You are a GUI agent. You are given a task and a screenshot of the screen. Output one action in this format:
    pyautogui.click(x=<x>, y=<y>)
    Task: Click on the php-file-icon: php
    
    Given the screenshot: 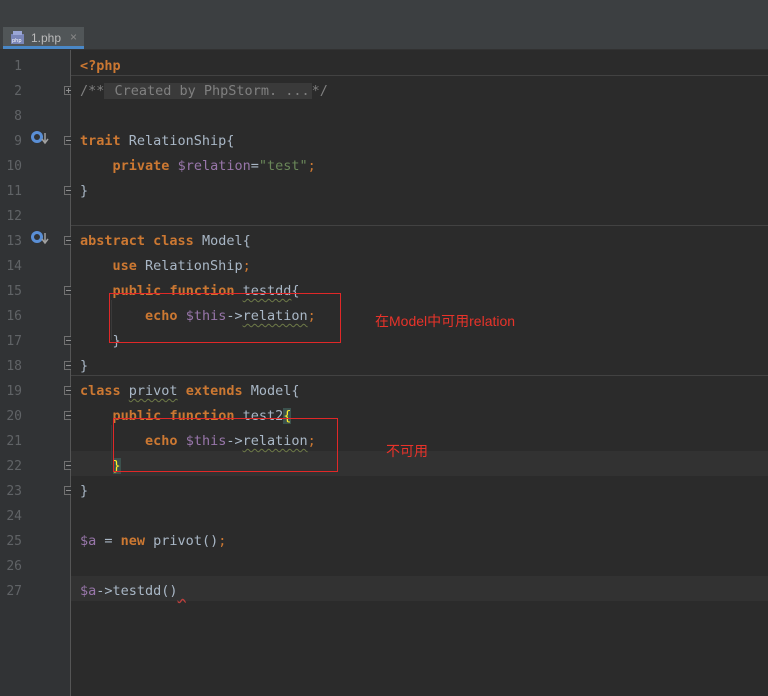 What is the action you would take?
    pyautogui.click(x=17, y=37)
    